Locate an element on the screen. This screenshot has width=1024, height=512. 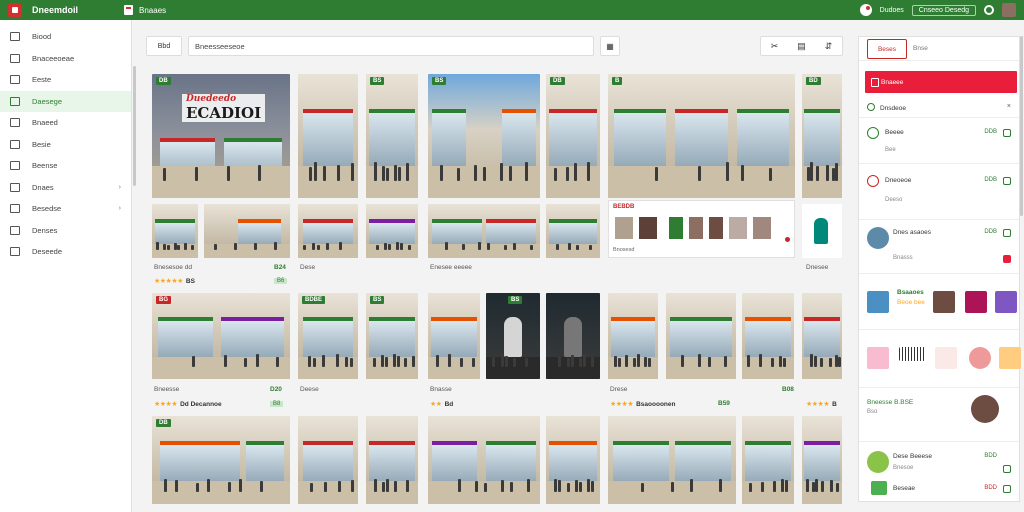
gear-icon is located at coordinates (989, 10).